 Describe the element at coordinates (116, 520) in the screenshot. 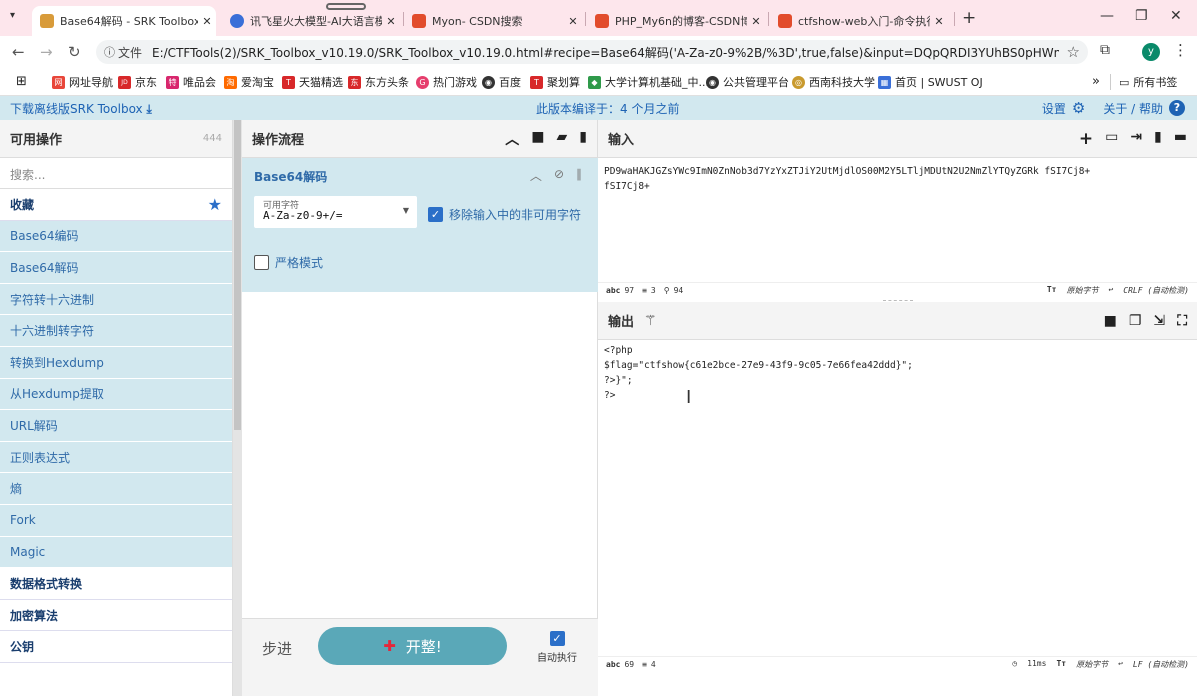

I see `operation-item: Fork` at that location.